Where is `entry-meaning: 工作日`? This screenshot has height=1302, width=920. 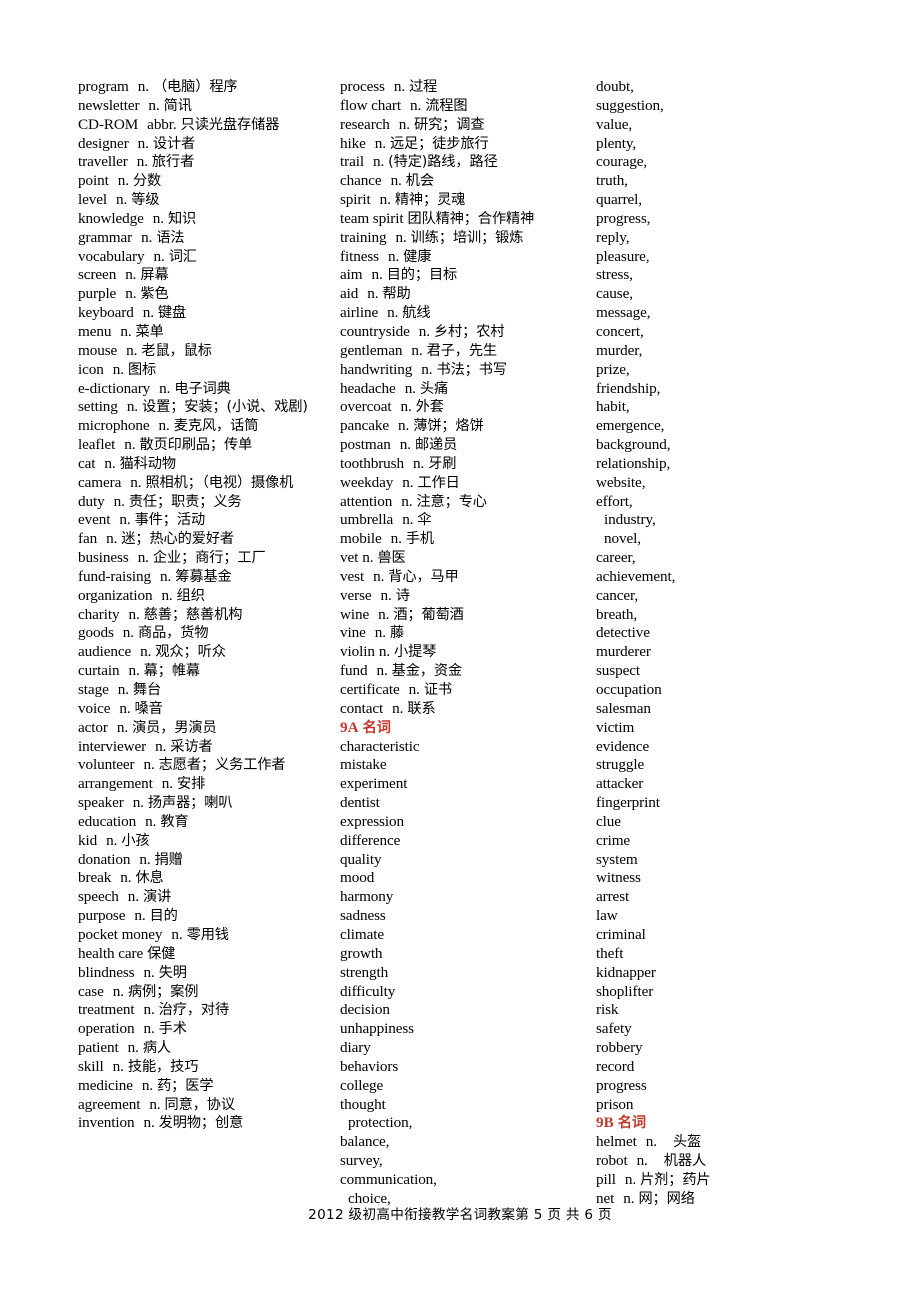 entry-meaning: 工作日 is located at coordinates (438, 482).